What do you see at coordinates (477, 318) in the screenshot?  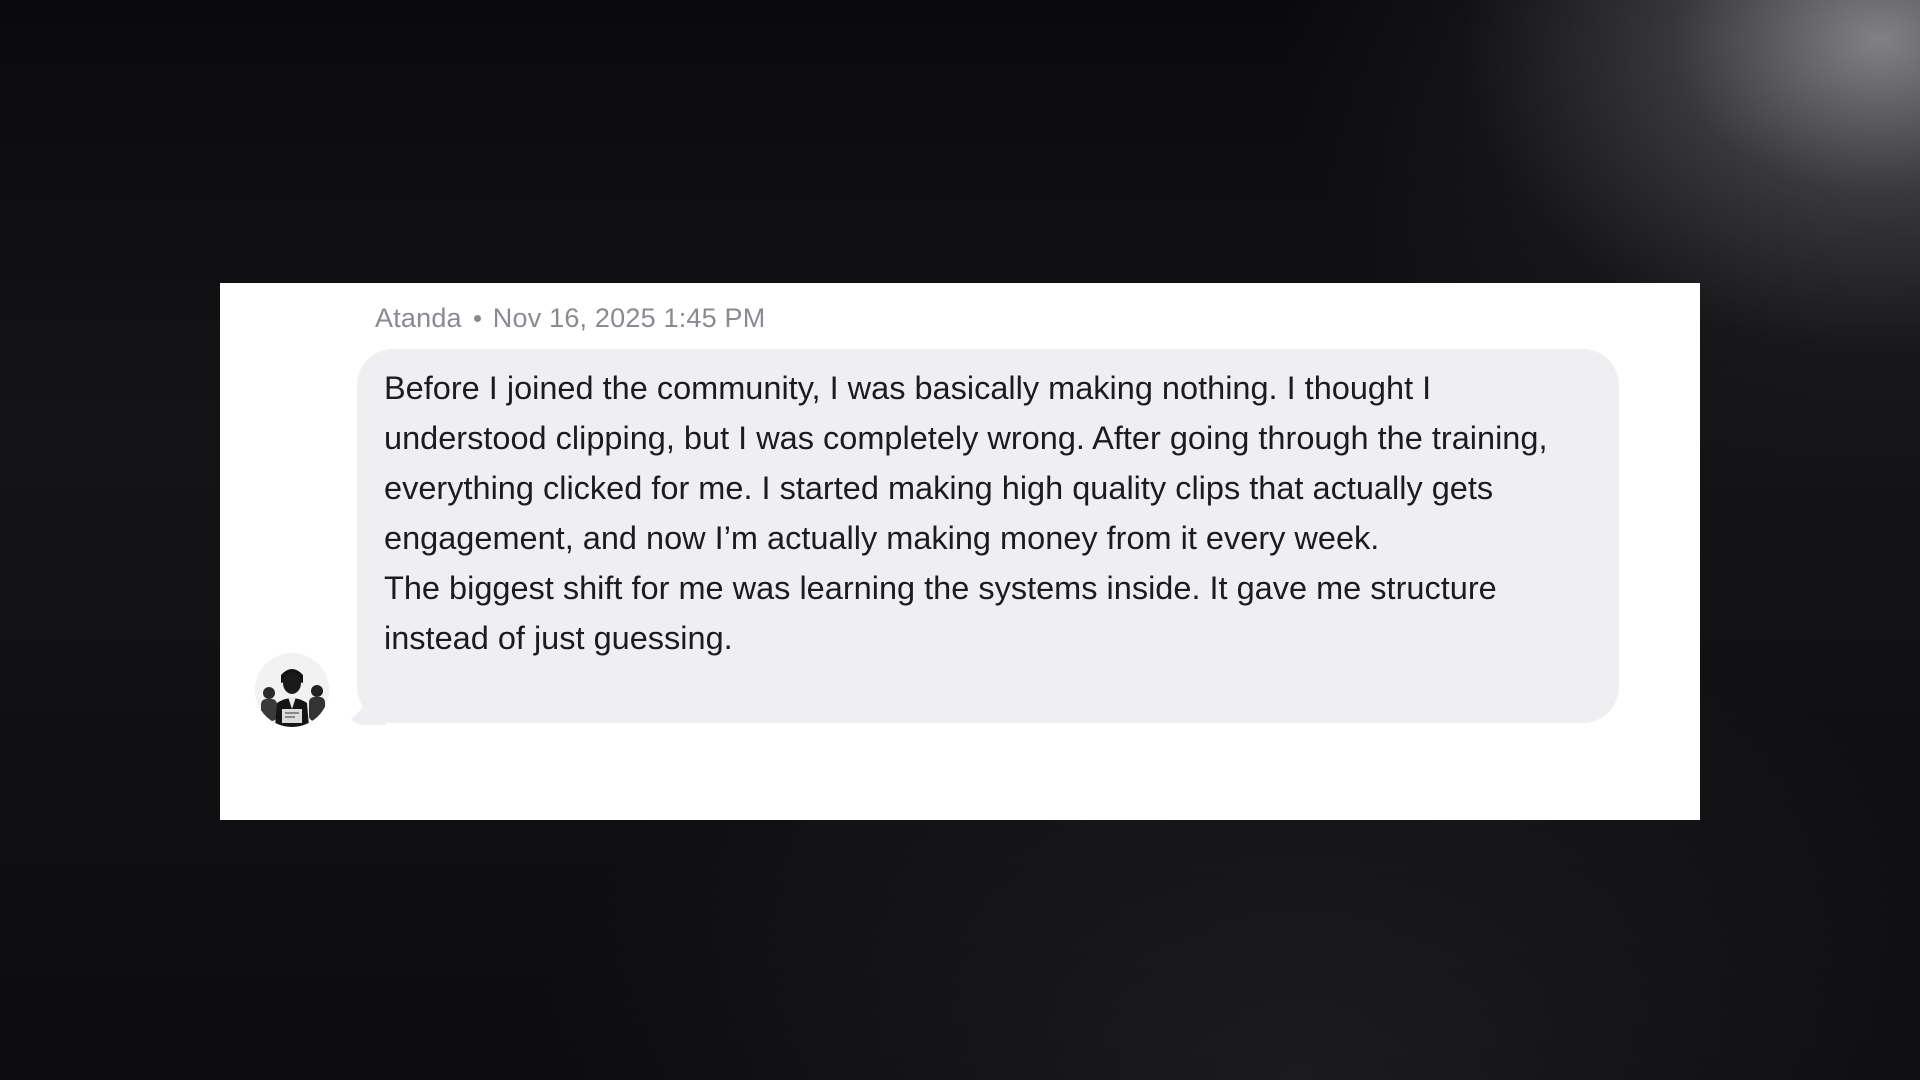 I see `separator-dot` at bounding box center [477, 318].